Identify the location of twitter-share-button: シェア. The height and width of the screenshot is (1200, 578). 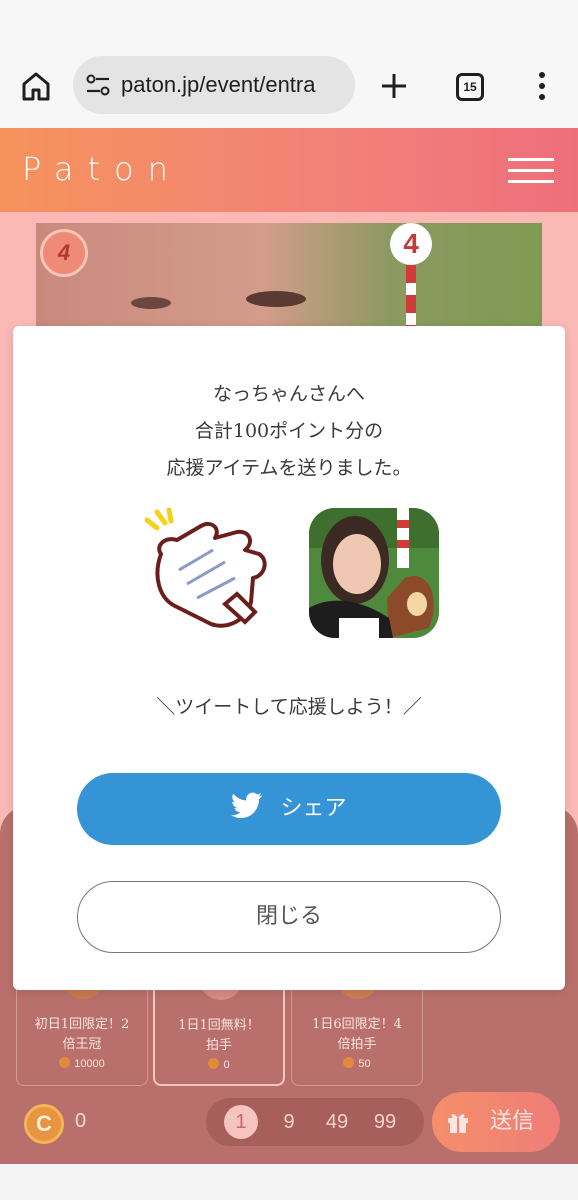
(289, 809).